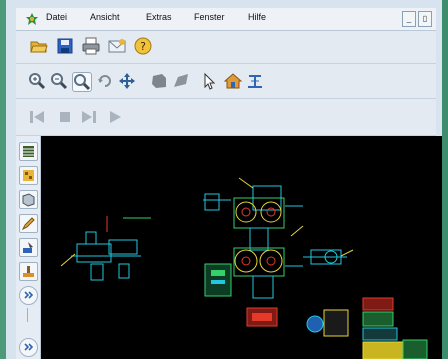  Describe the element at coordinates (111, 248) in the screenshot. I see `left-assembly` at that location.